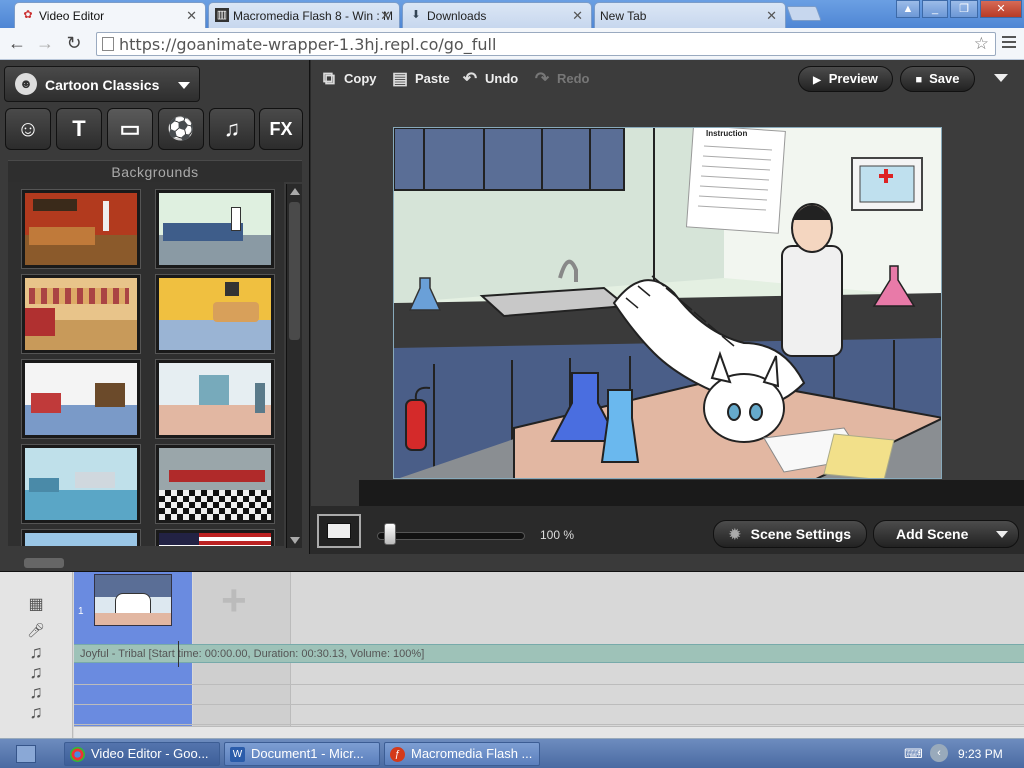 This screenshot has width=1024, height=768. I want to click on flash-doc-icon: ▥, so click(222, 15).